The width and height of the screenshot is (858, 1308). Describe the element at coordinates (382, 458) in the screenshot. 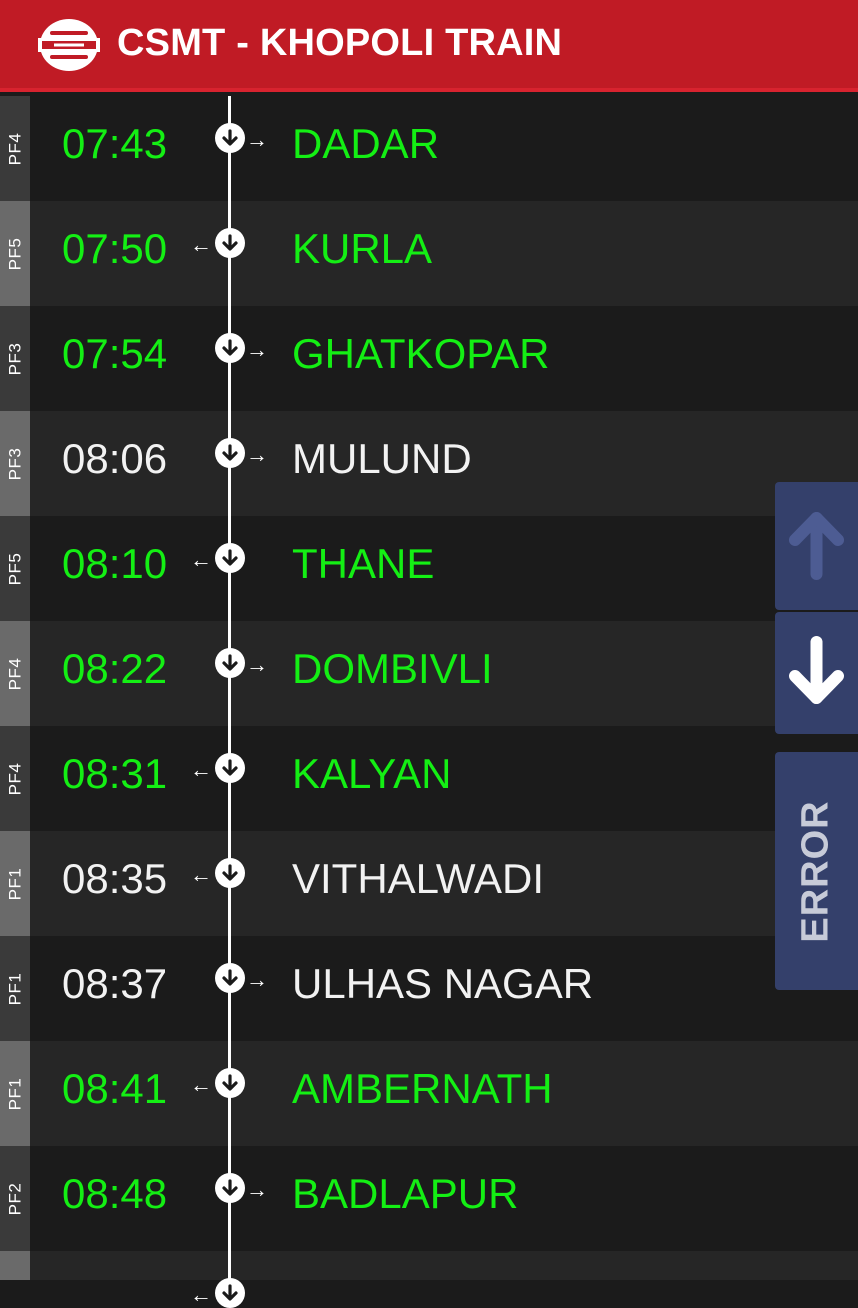

I see `station-name: MULUND` at that location.